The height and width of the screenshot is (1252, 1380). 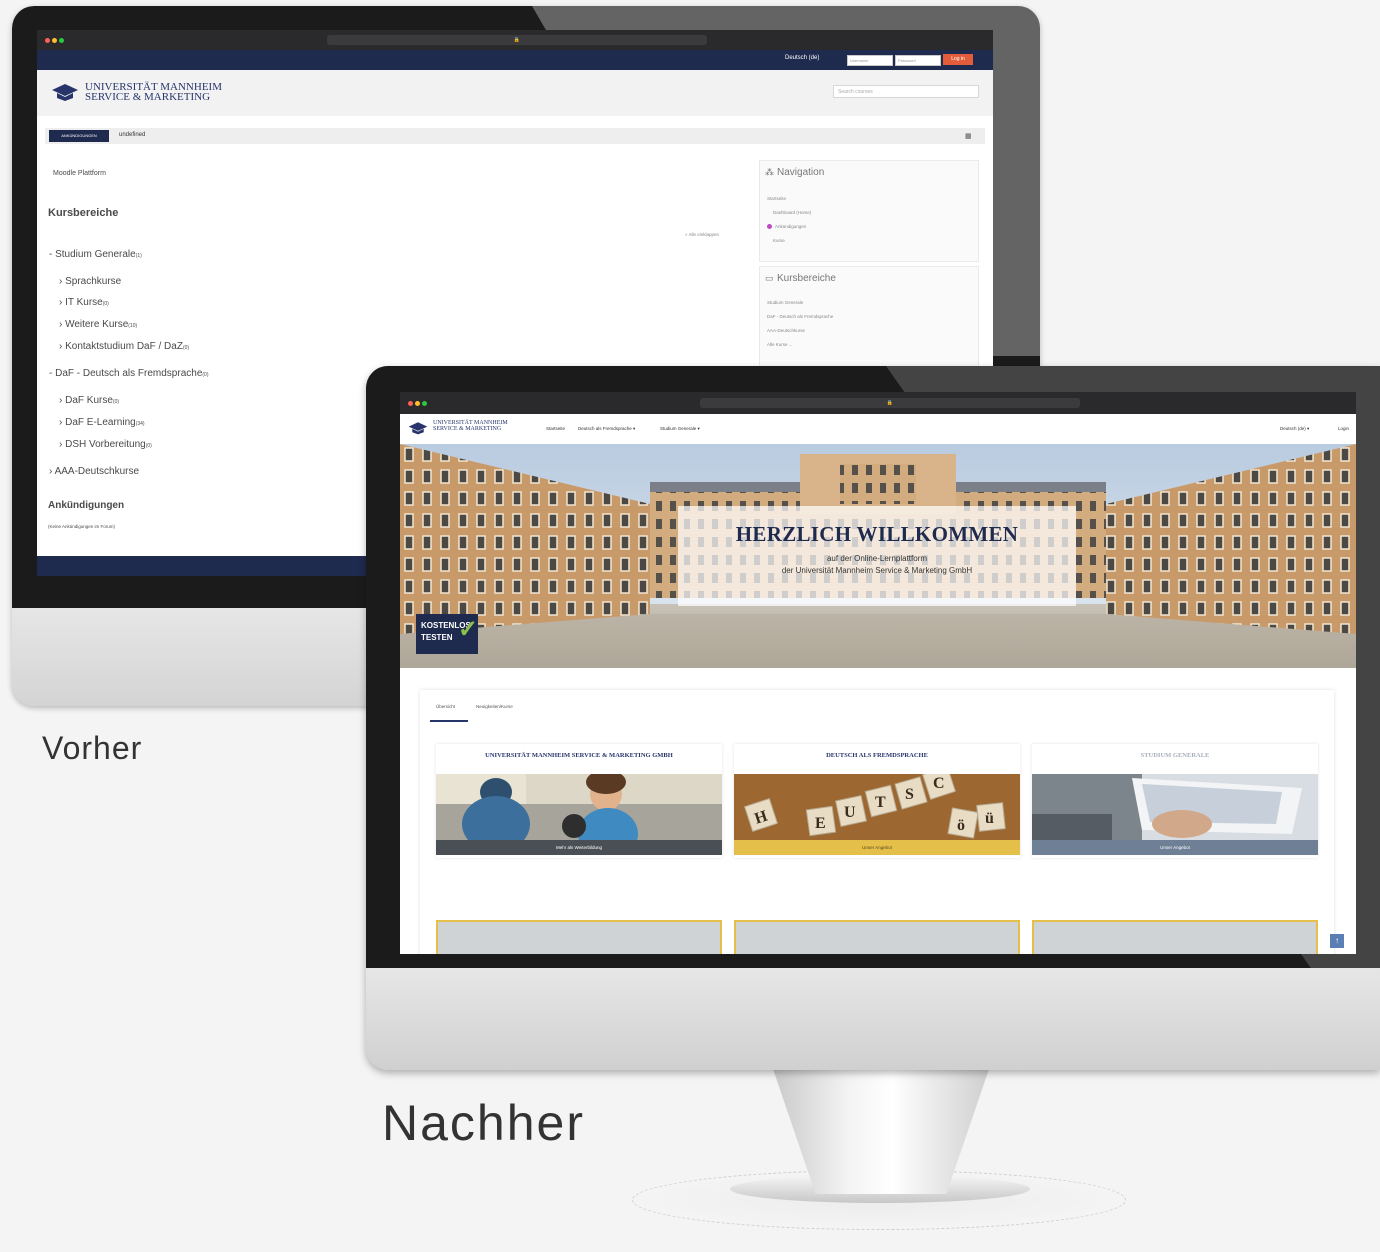 I want to click on tab-overview: Übersicht, so click(x=445, y=706).